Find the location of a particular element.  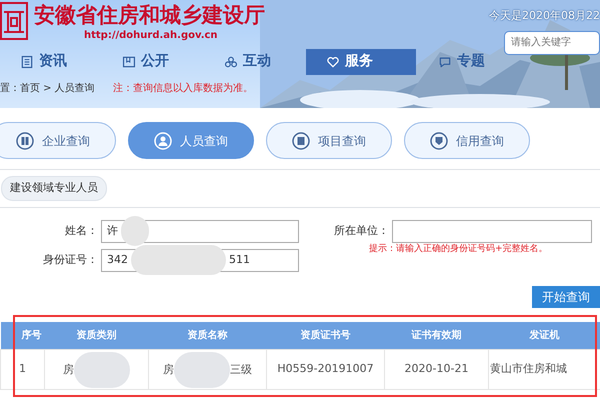

logo-icon is located at coordinates (14, 21).